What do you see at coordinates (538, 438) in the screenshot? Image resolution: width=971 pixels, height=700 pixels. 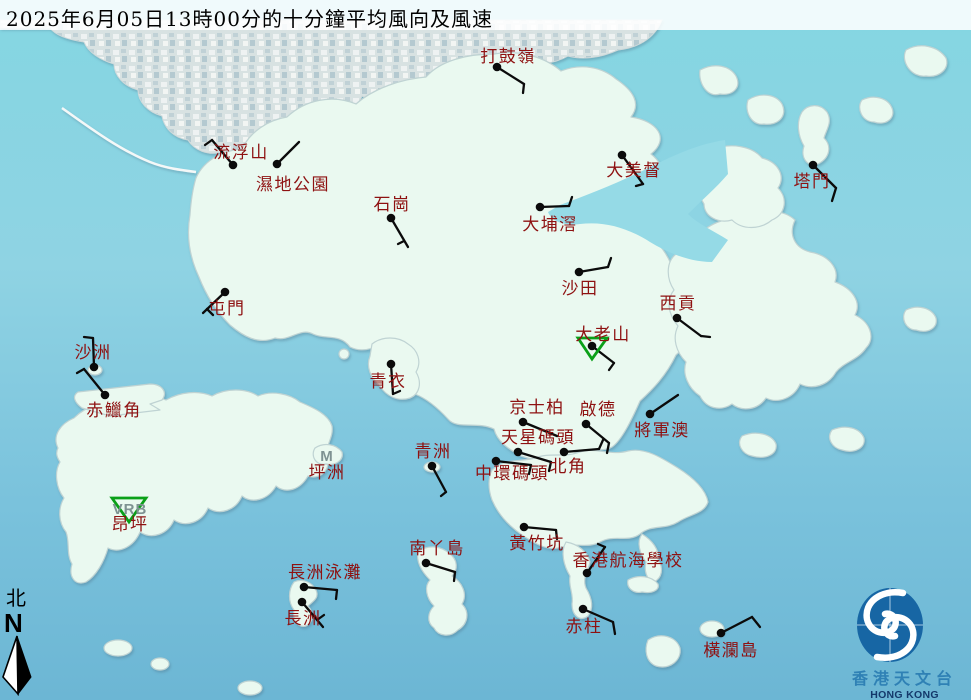 I see `station-label: 天星碼頭` at bounding box center [538, 438].